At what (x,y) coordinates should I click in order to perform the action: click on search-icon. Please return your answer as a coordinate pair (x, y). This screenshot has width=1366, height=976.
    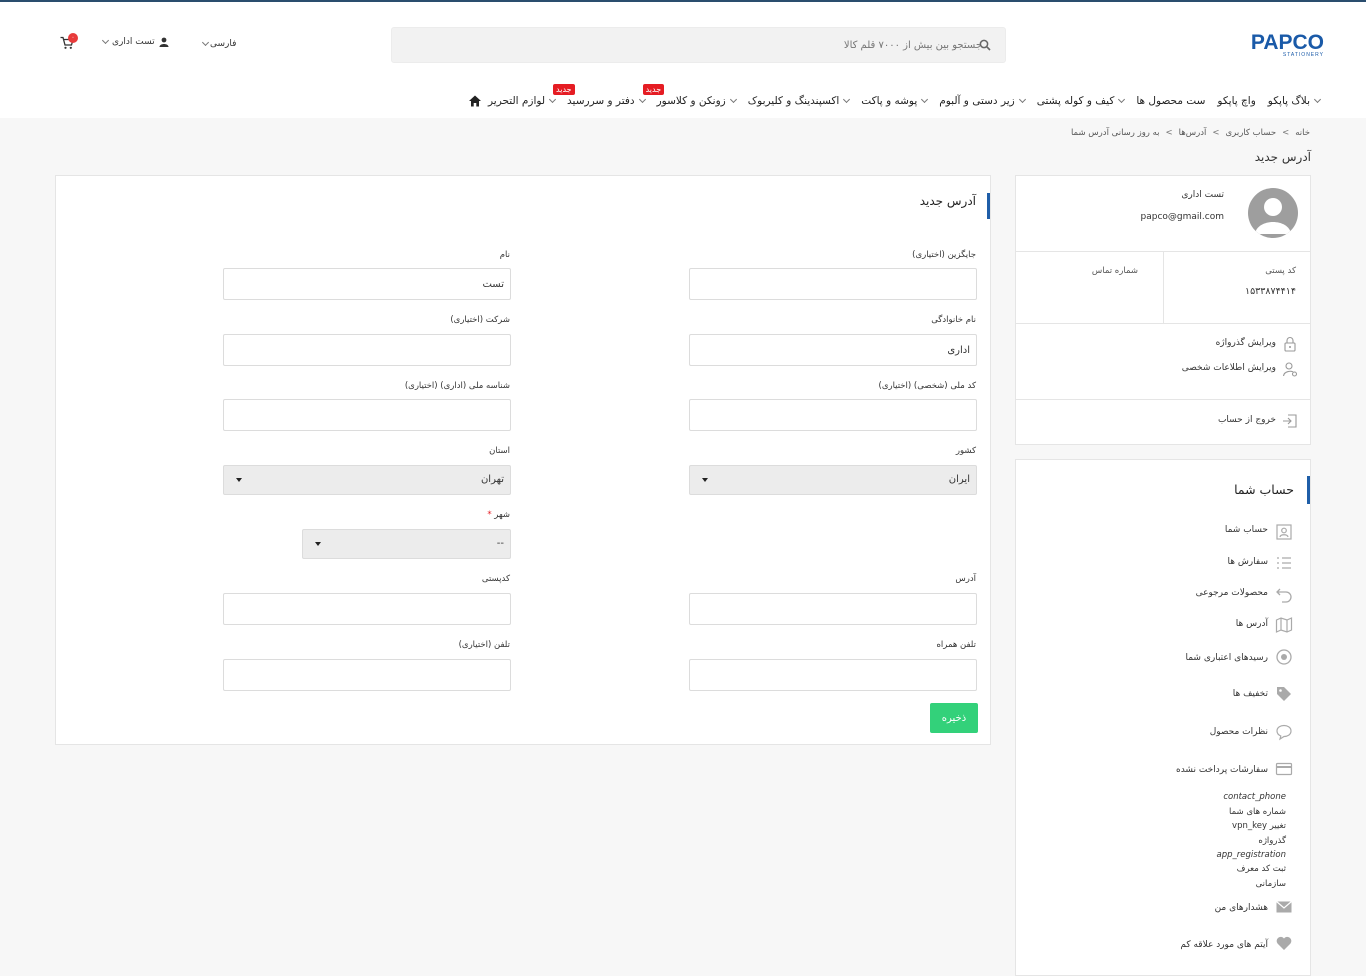
    Looking at the image, I should click on (985, 45).